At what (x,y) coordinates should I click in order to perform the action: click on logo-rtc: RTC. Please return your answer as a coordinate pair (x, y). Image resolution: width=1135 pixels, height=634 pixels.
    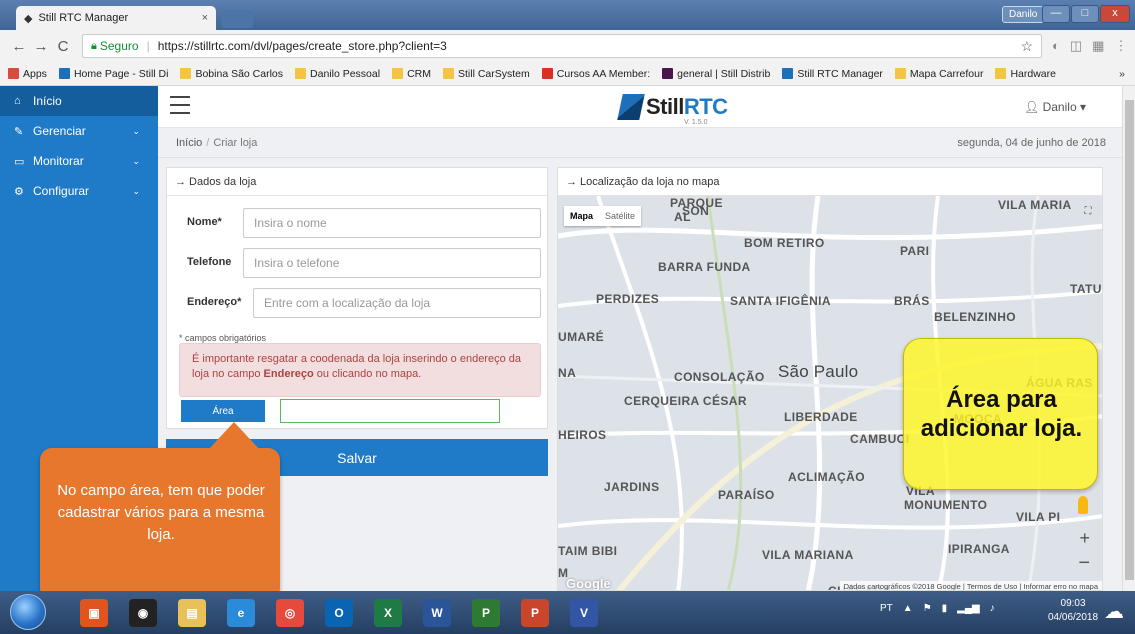
    Looking at the image, I should click on (705, 106).